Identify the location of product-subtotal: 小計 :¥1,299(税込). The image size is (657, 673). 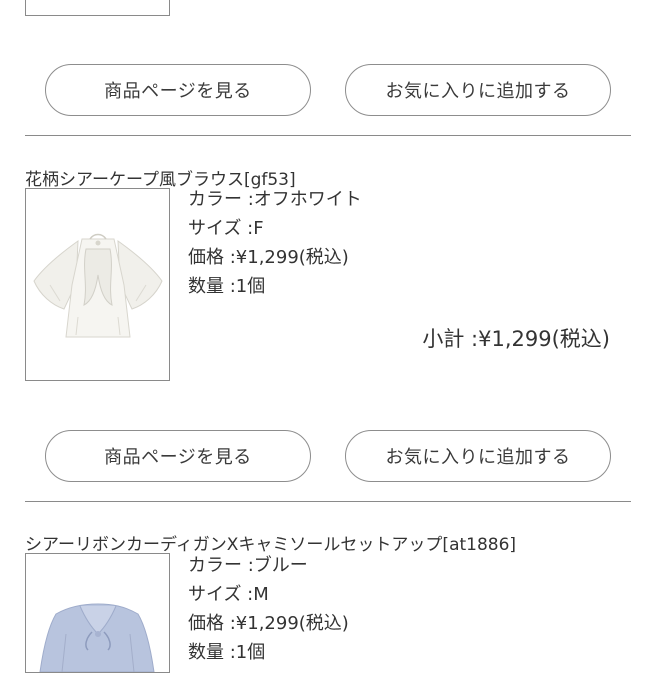
(516, 339).